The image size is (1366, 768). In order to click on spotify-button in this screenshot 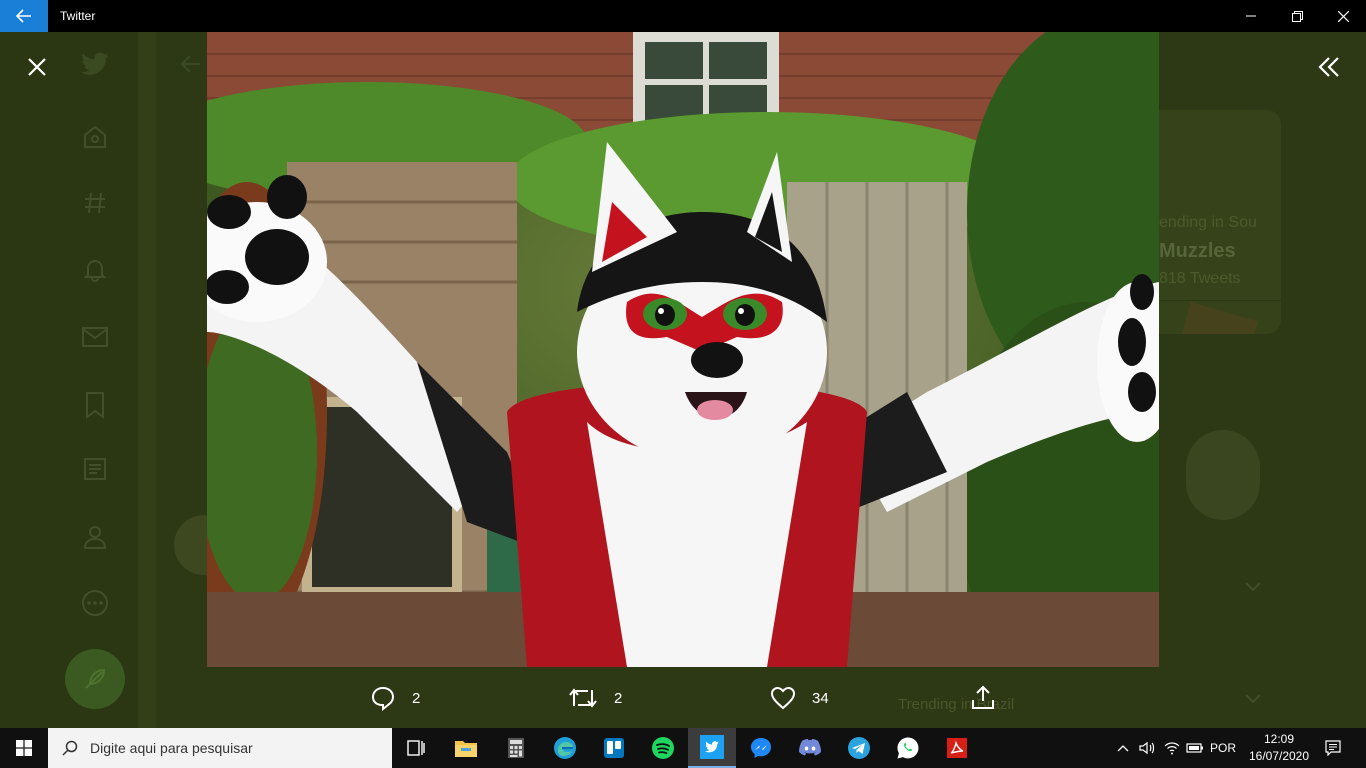, I will do `click(663, 748)`.